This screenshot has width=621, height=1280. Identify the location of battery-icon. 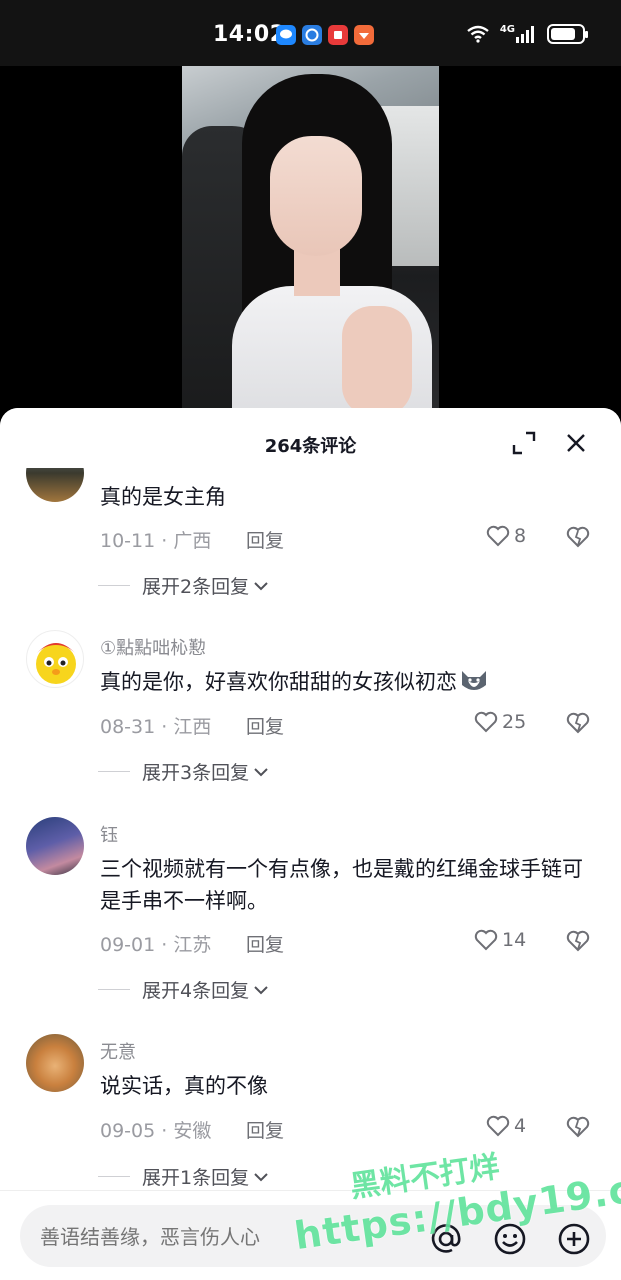
(567, 34).